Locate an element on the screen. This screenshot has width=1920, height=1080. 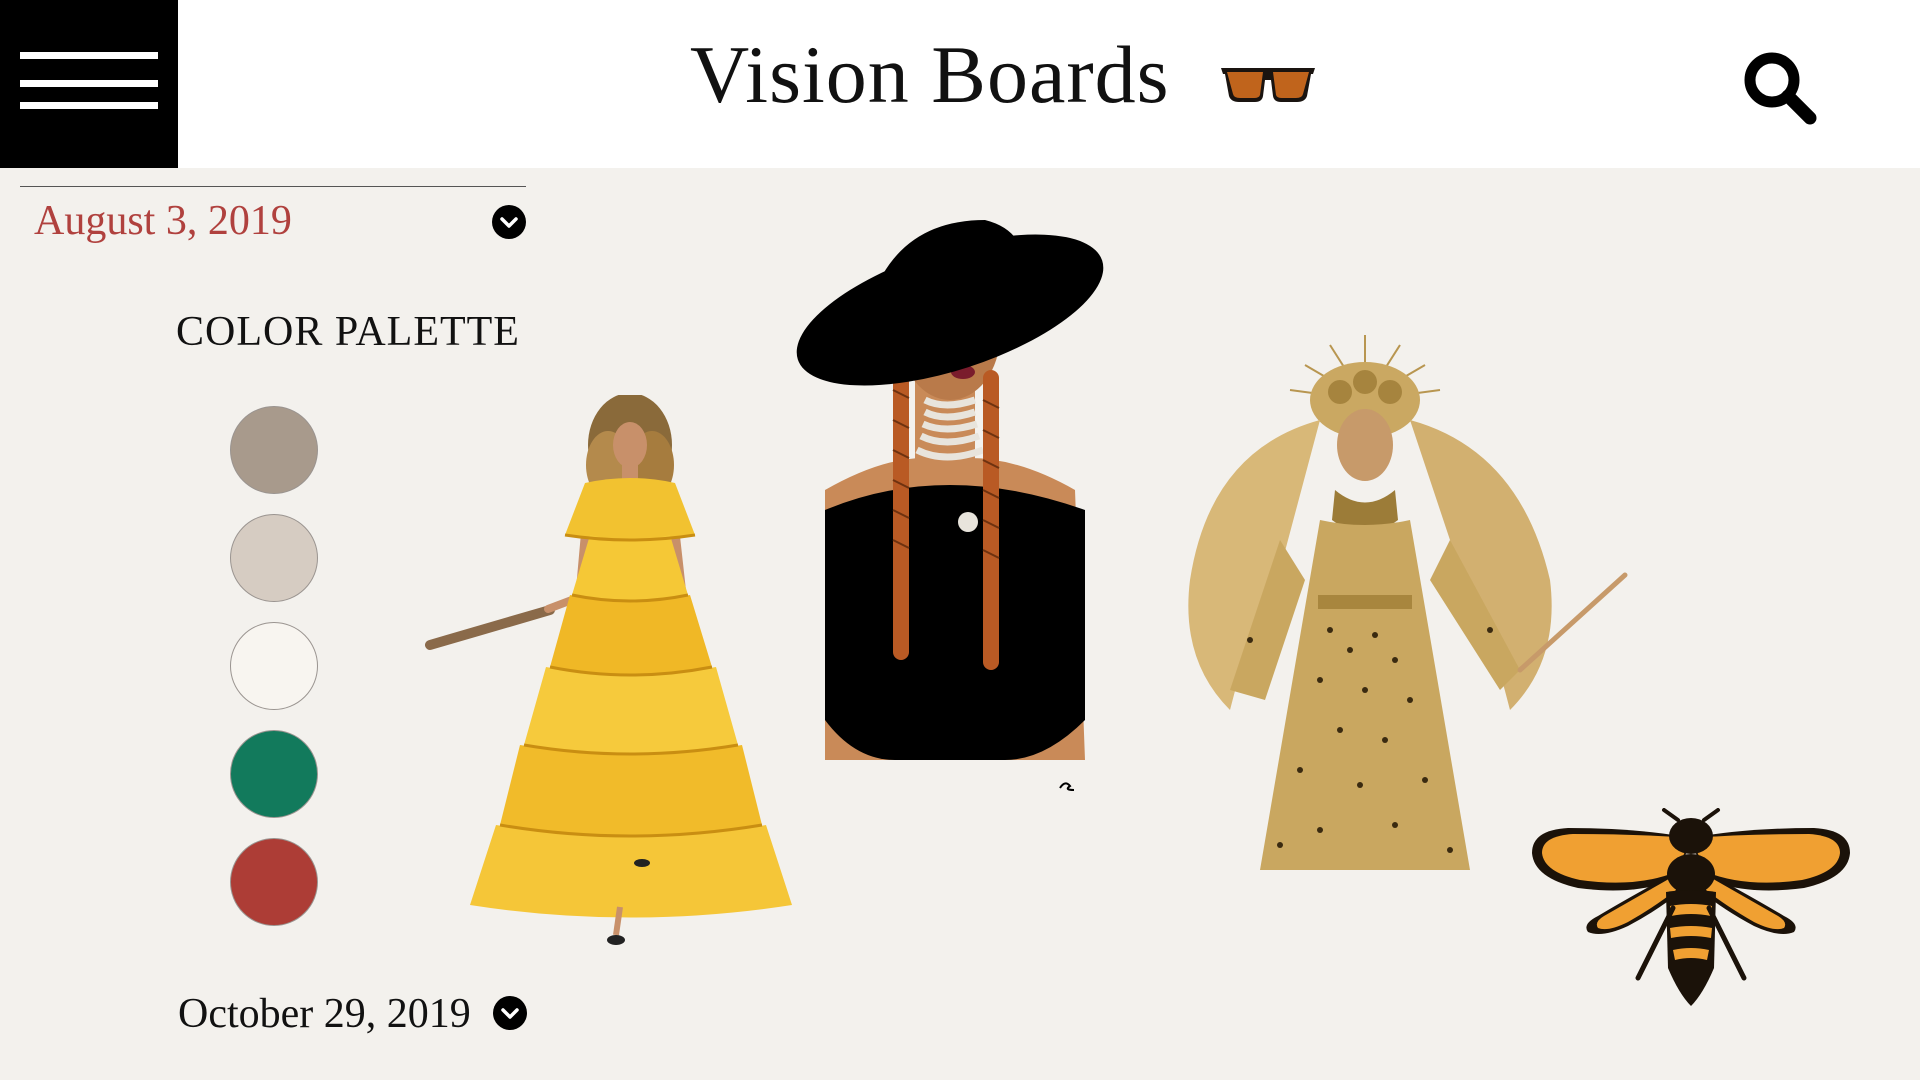
sunglasses-icon is located at coordinates (1268, 85).